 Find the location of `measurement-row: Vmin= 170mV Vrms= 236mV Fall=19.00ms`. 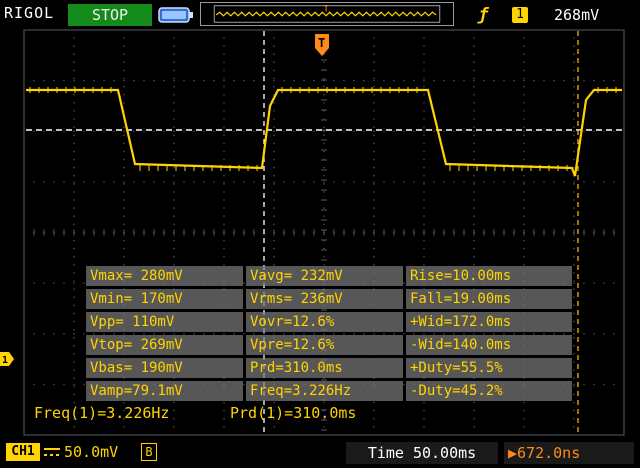

measurement-row: Vmin= 170mV Vrms= 236mV Fall=19.00ms is located at coordinates (329, 299).